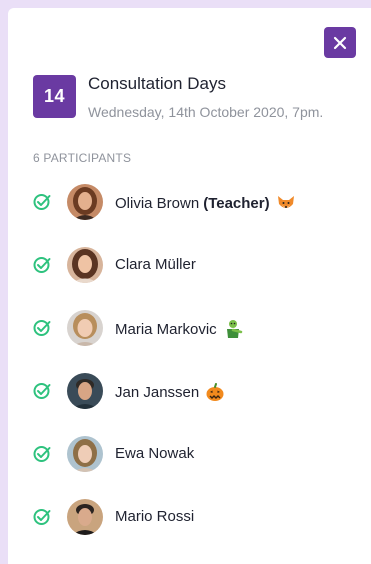  Describe the element at coordinates (233, 329) in the screenshot. I see `zombie-icon` at that location.